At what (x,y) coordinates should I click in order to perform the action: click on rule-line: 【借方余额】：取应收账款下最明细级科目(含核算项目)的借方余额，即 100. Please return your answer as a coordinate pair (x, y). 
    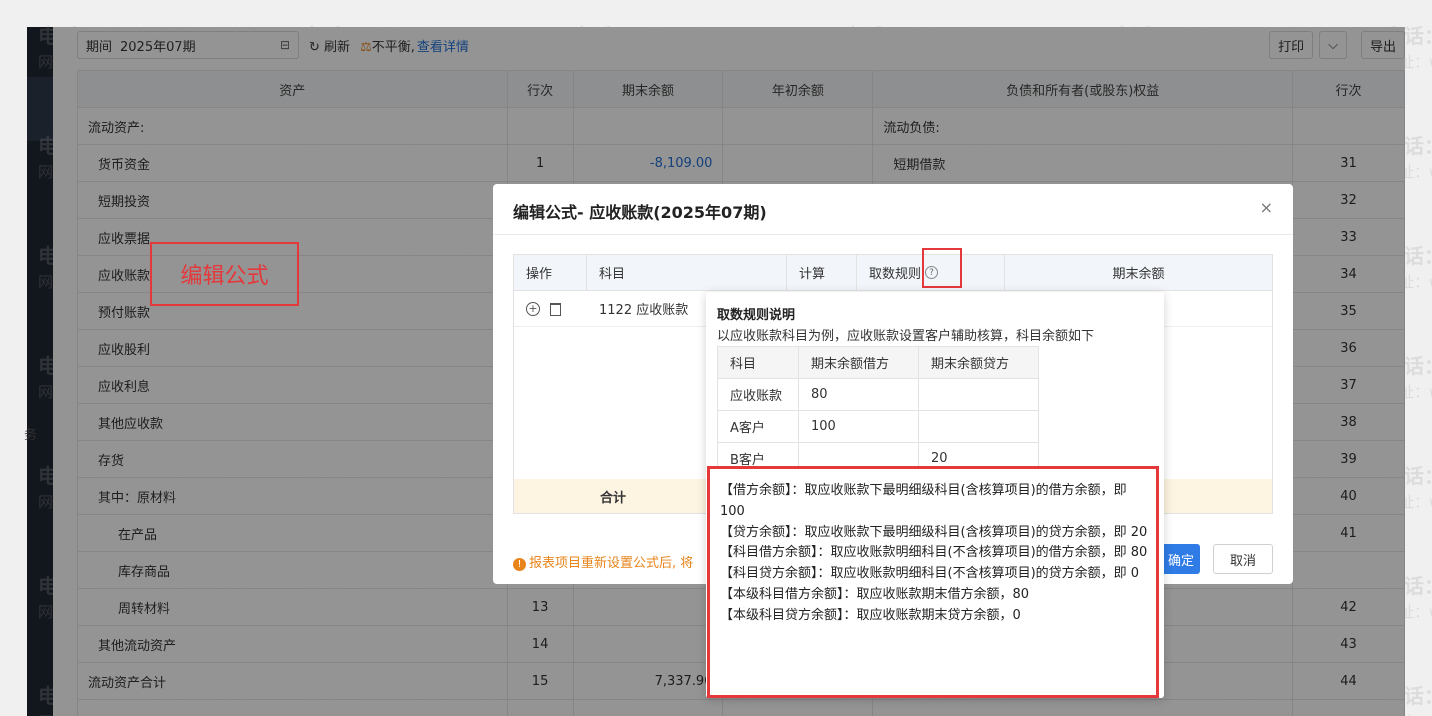
    Looking at the image, I should click on (923, 501).